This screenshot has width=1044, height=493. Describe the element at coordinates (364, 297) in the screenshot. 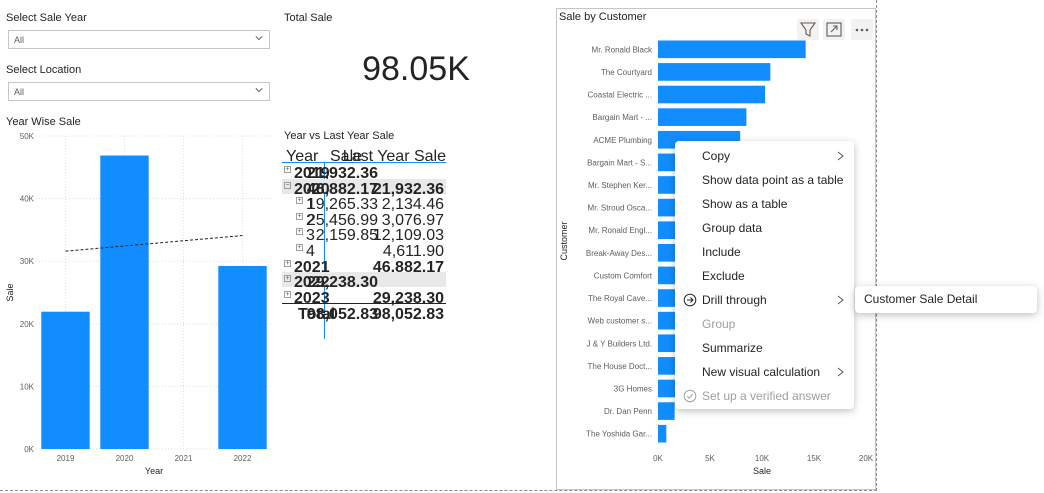

I see `matrix-row: +2023 29,238.30` at that location.